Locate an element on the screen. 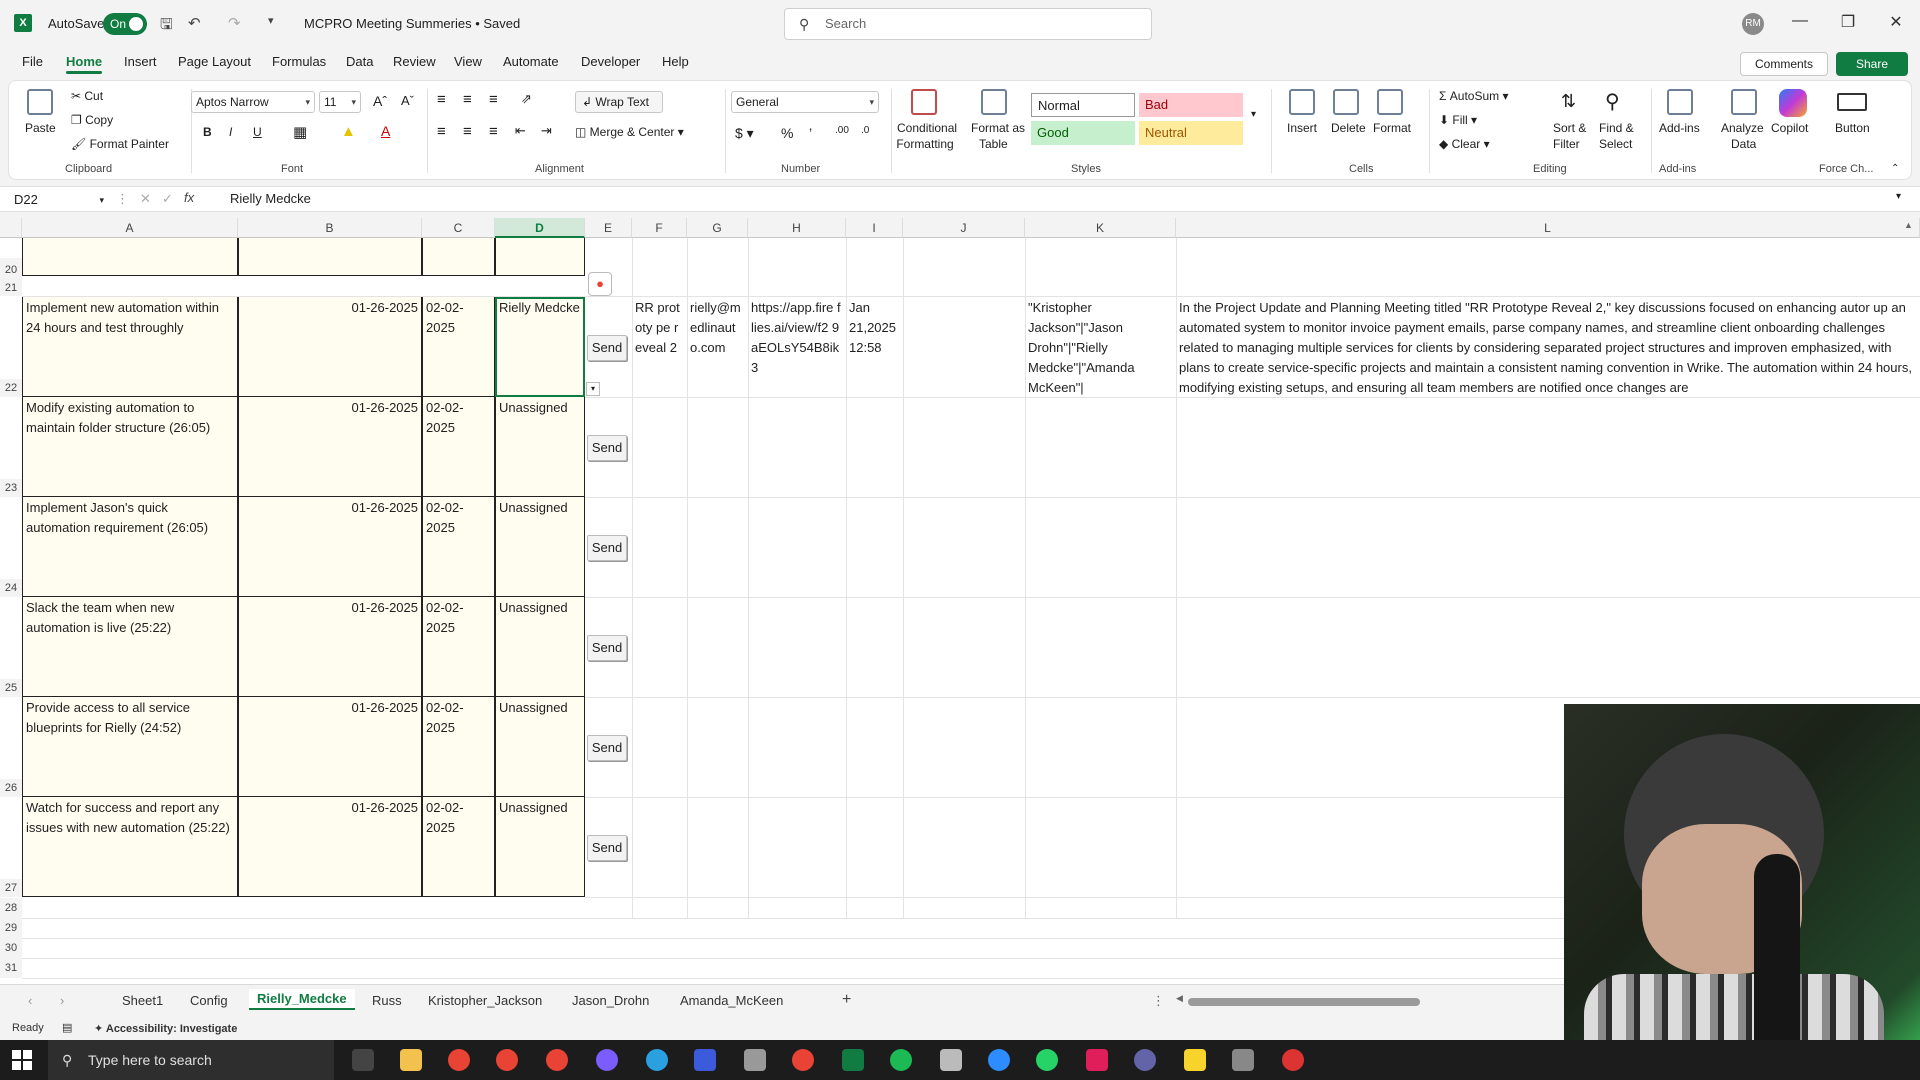 This screenshot has width=1920, height=1080. font-size-select: 11 ▾ is located at coordinates (340, 102).